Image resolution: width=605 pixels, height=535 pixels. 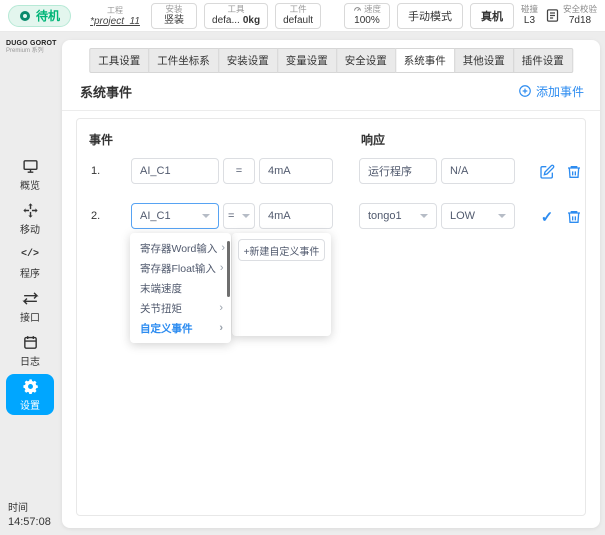 I want to click on row2-confirm-button: ✓, so click(x=547, y=217).